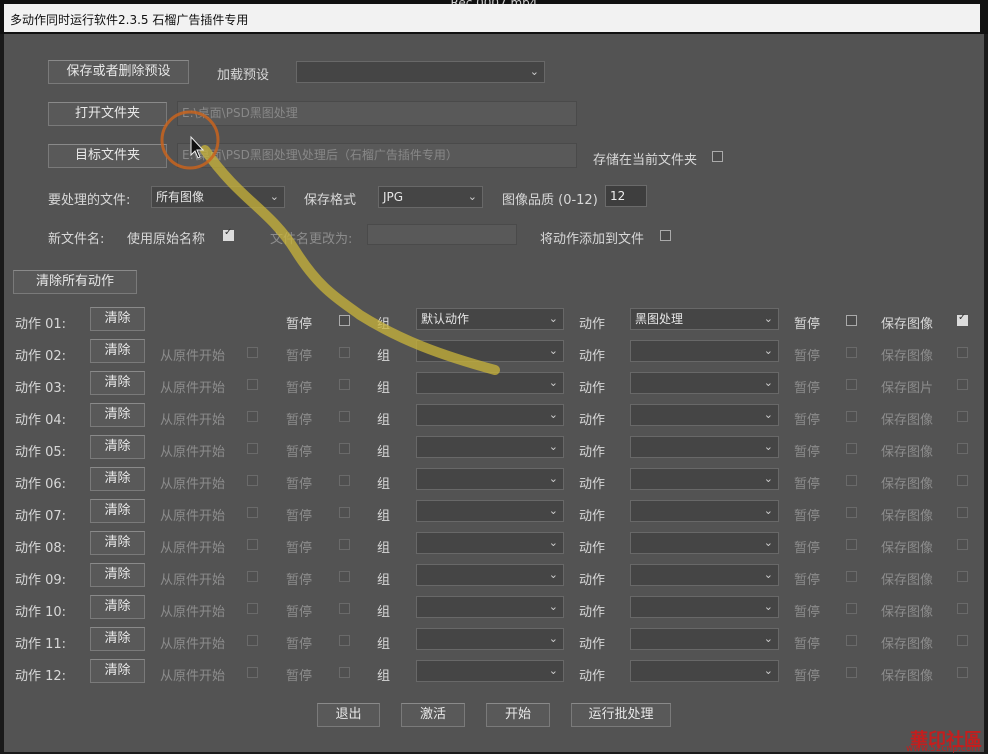 The image size is (988, 754). What do you see at coordinates (228, 234) in the screenshot?
I see `use-original-checkbox` at bounding box center [228, 234].